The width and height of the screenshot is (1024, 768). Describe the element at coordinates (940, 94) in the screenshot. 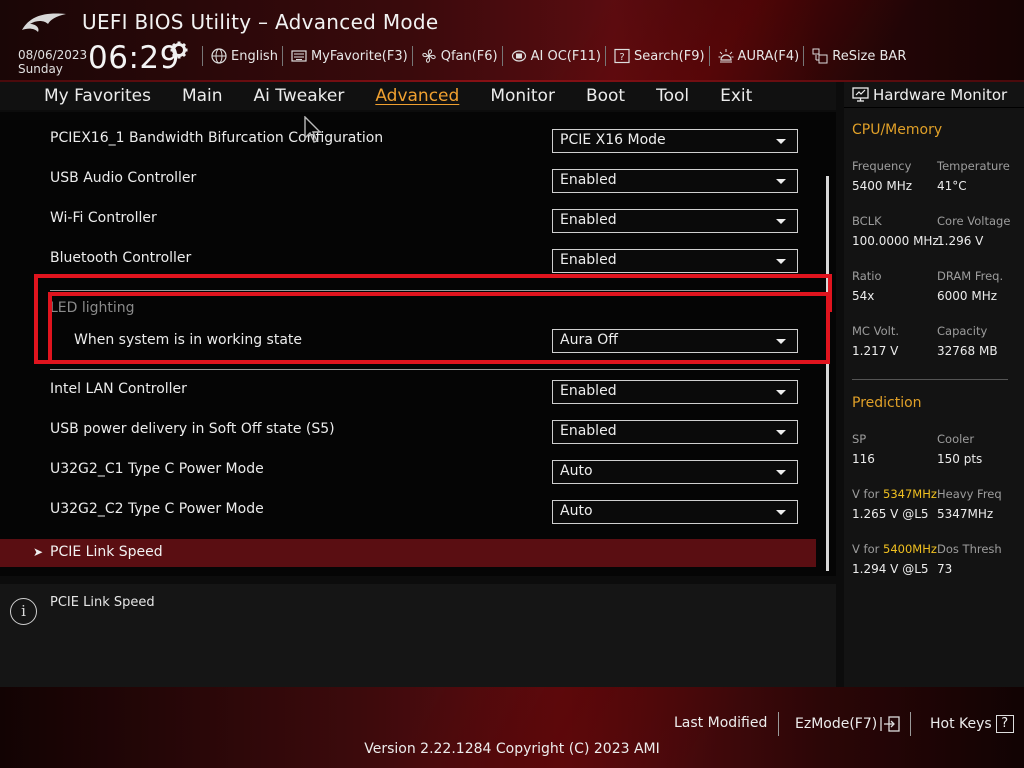

I see `hardware-monitor-title: Hardware Monitor` at that location.